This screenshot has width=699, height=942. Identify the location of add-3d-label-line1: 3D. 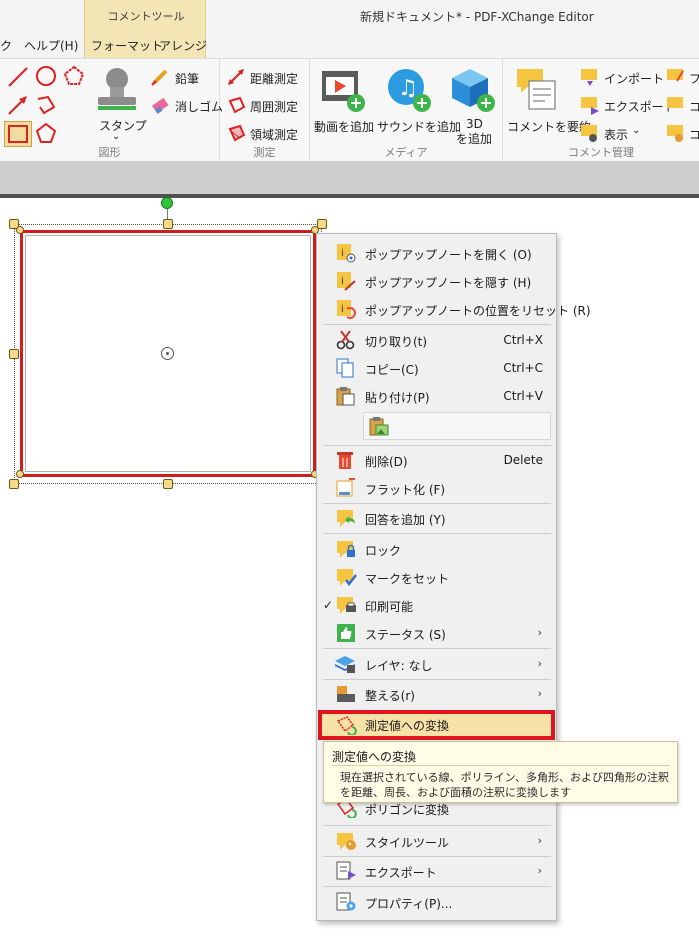
(474, 124).